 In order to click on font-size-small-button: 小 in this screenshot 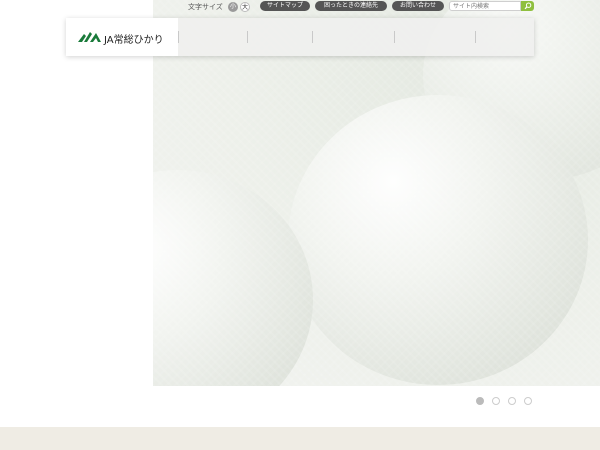, I will do `click(233, 7)`.